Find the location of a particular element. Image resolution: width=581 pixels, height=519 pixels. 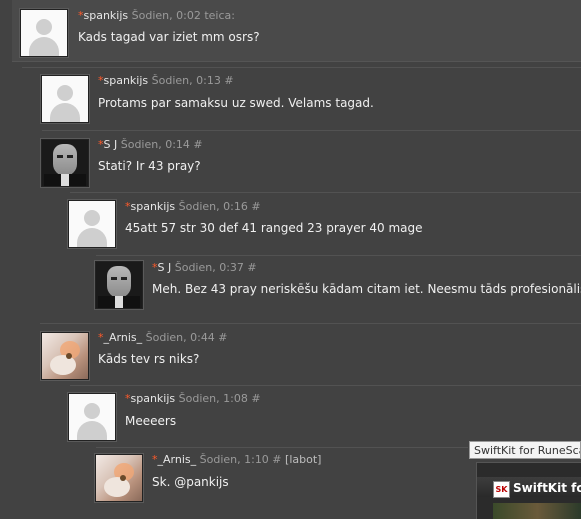

swiftkit-icon: SK is located at coordinates (501, 489).